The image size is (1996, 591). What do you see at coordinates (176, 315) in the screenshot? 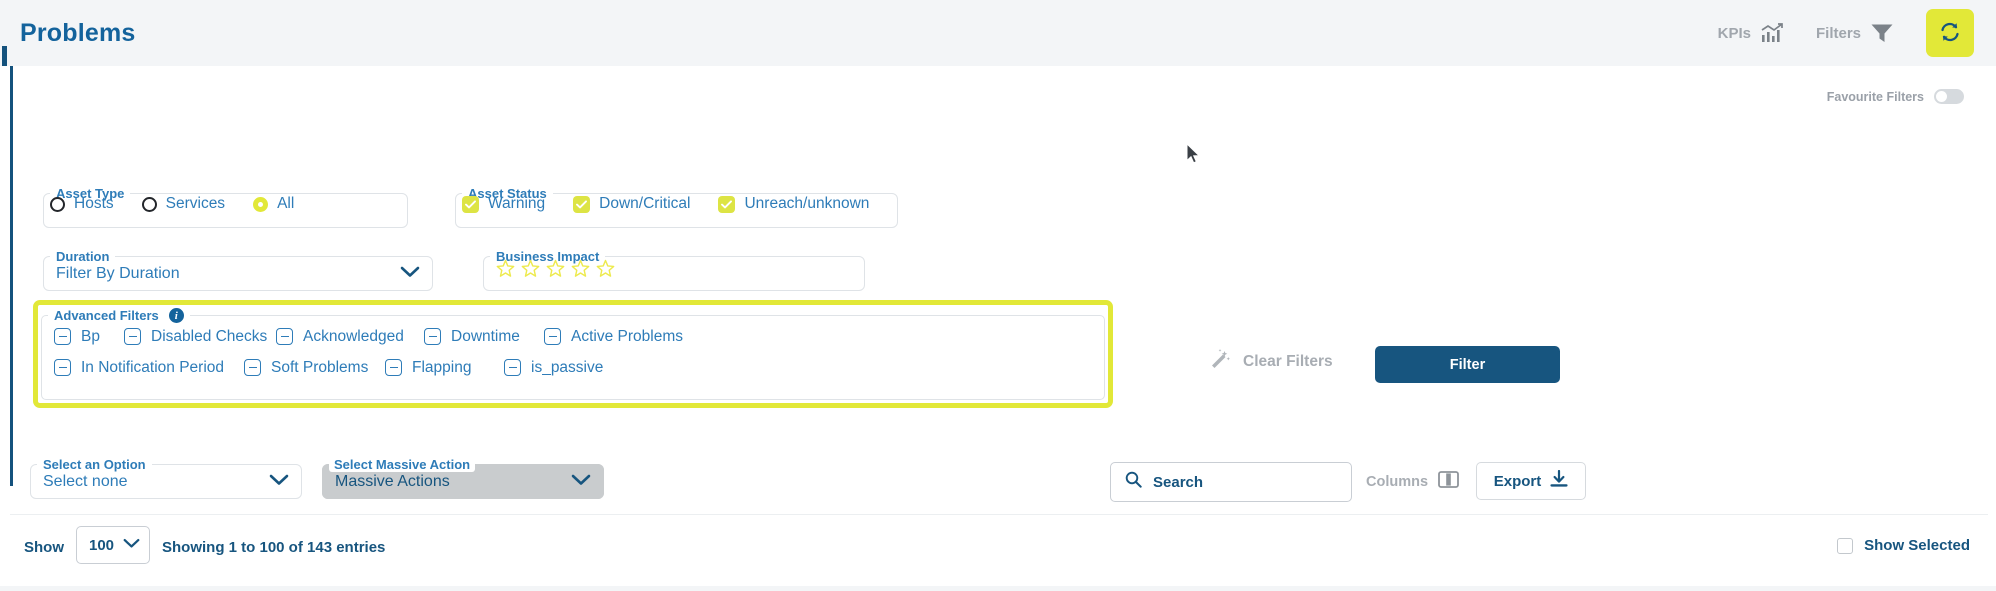
I see `info-icon: i` at bounding box center [176, 315].